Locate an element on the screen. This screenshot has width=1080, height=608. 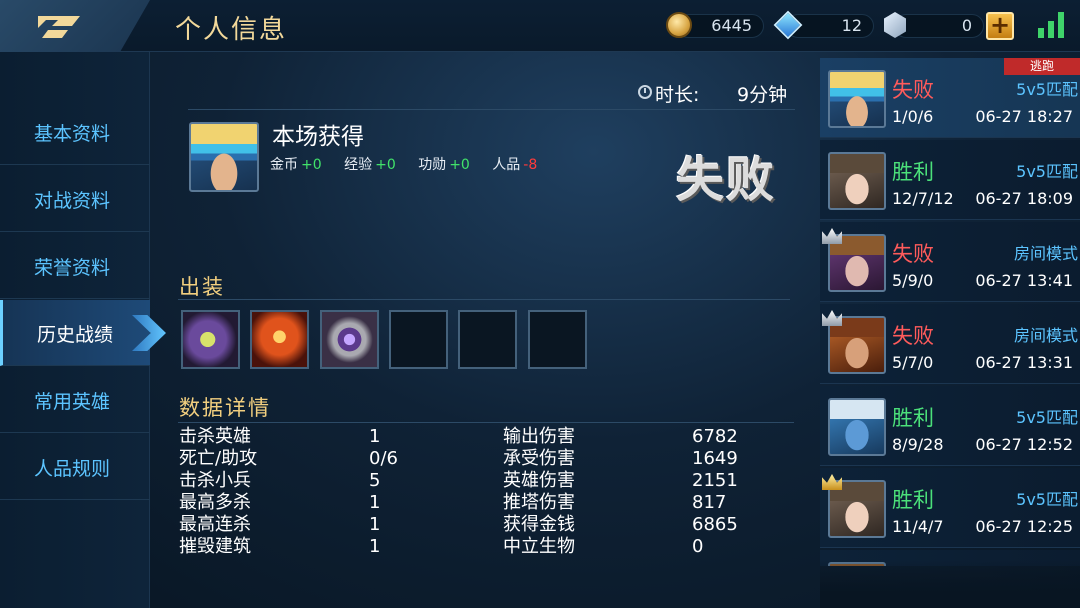
stat-label: 摧毁建筑 is located at coordinates (215, 546).